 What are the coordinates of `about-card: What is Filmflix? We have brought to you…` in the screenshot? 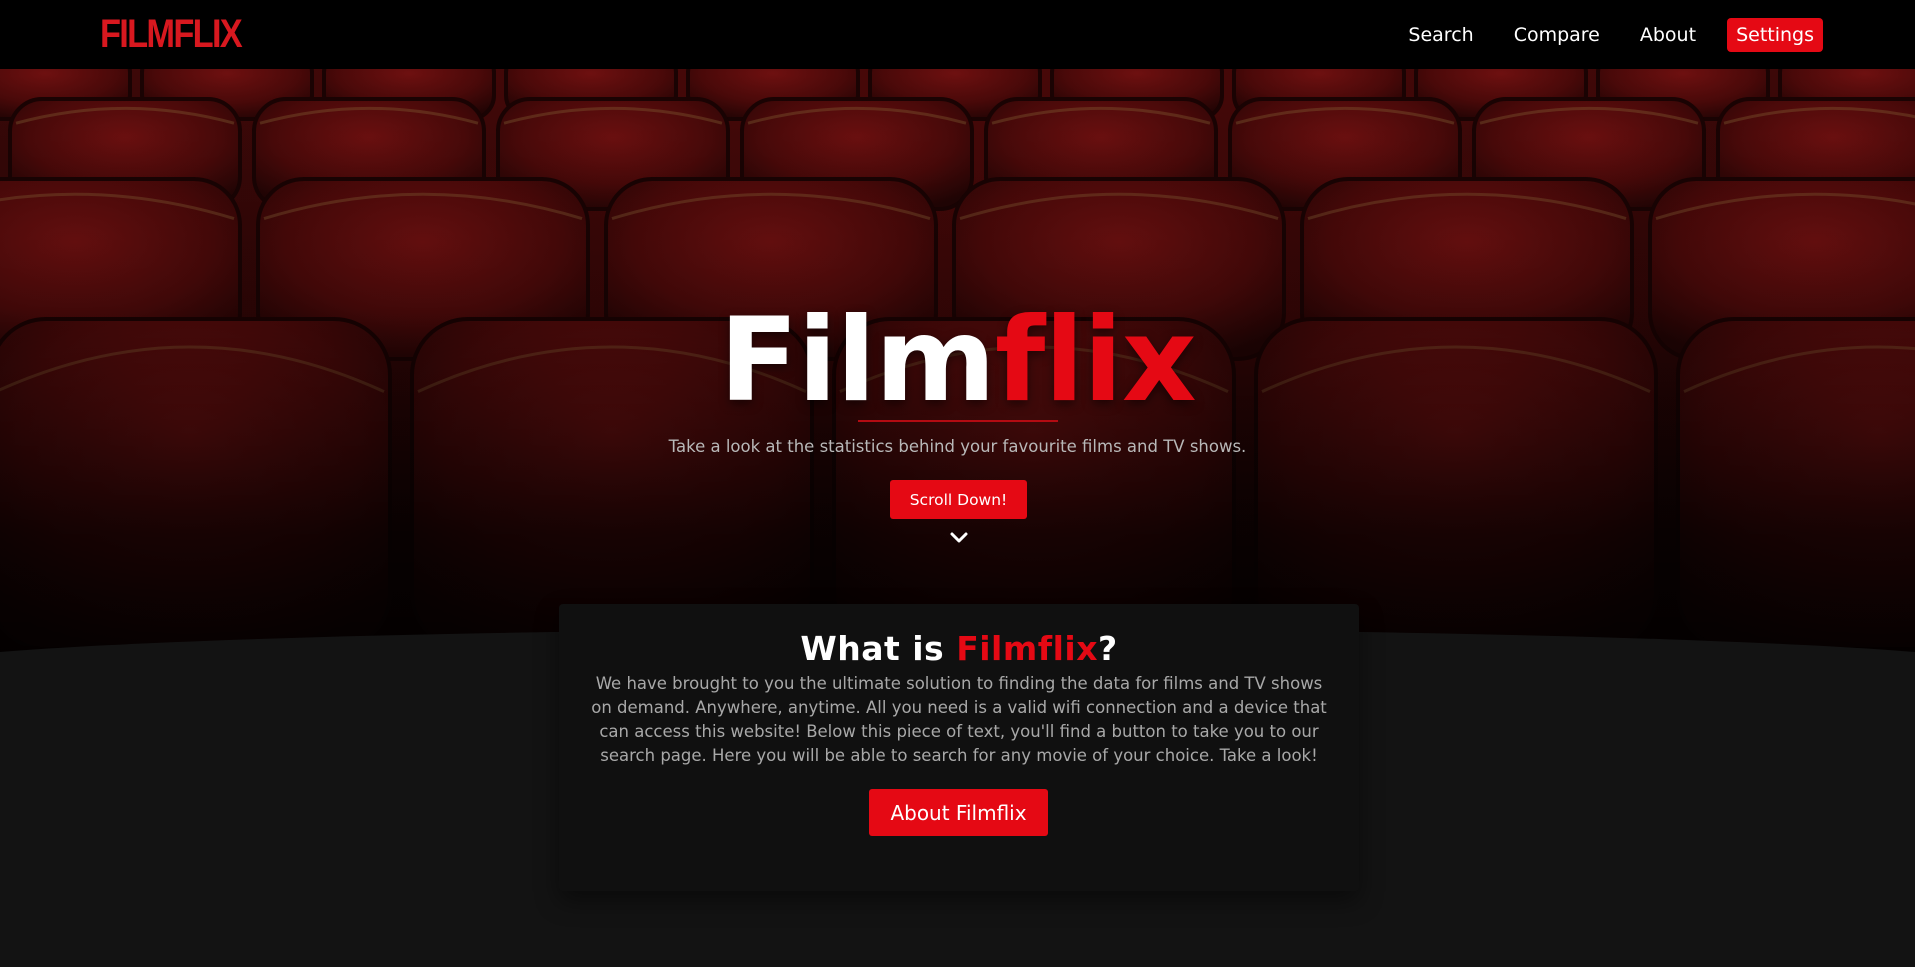 It's located at (959, 747).